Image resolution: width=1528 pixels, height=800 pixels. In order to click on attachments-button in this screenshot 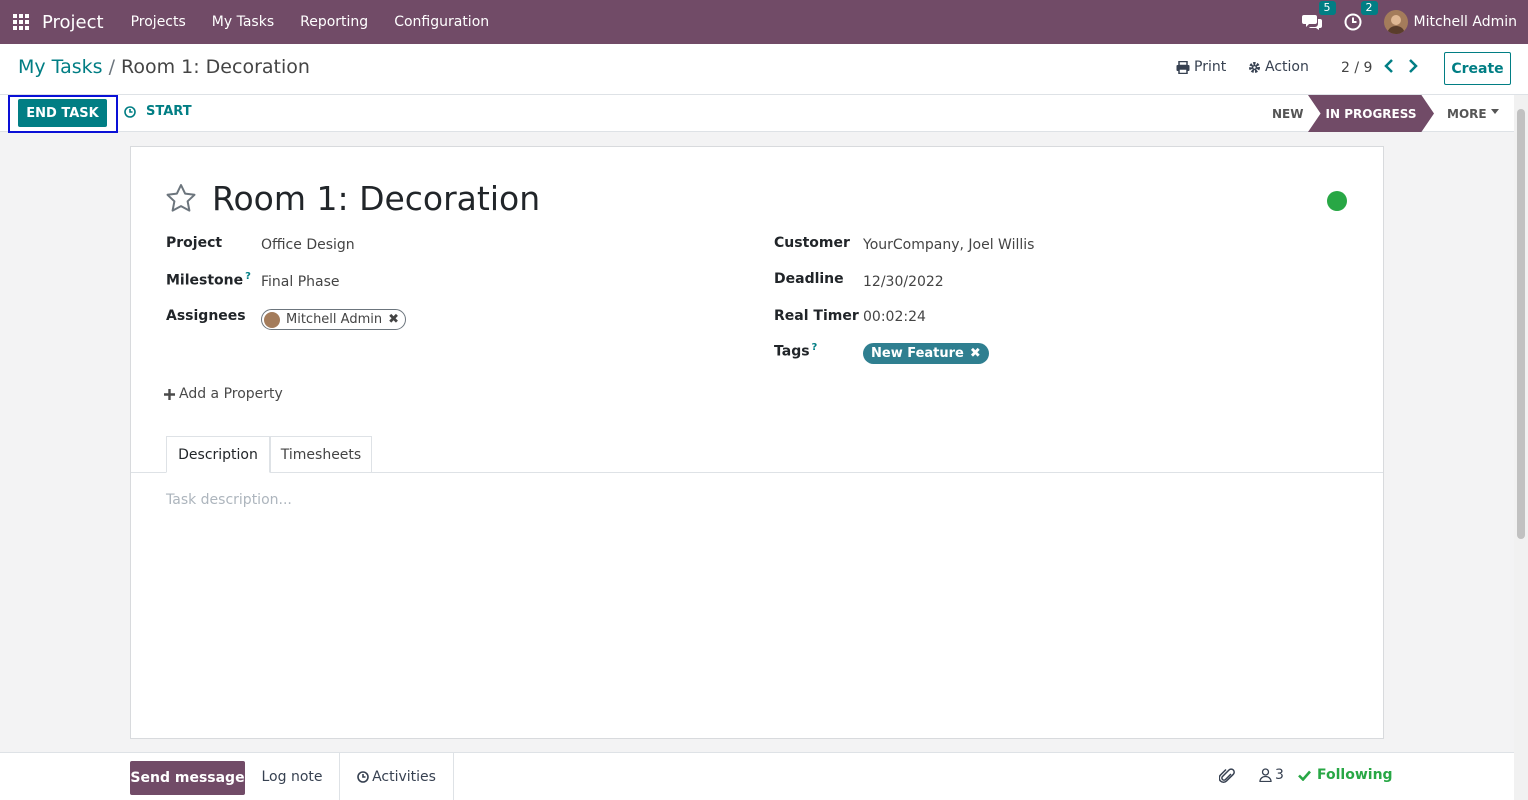, I will do `click(1227, 776)`.